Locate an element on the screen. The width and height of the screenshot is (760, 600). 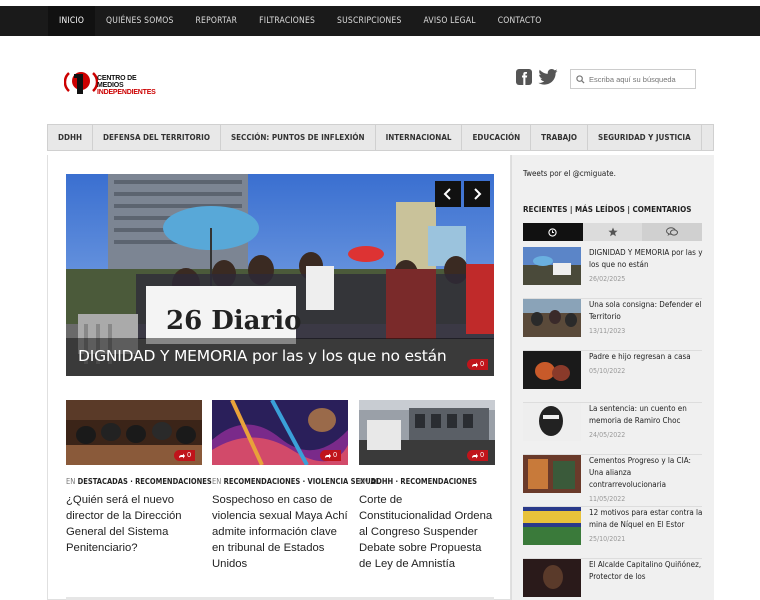
sidebar-tabs is located at coordinates (613, 232).